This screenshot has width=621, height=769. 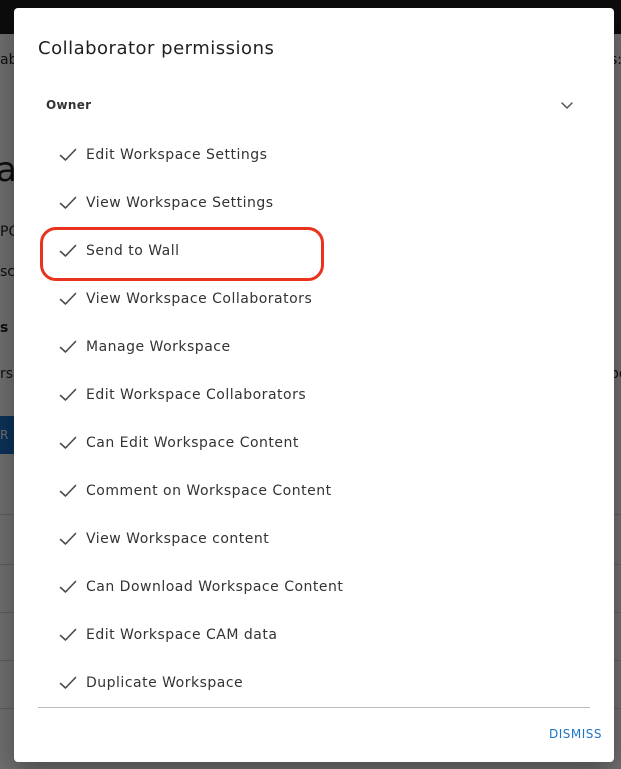 I want to click on permission-item: Edit Workspace Collaborators, so click(x=308, y=396).